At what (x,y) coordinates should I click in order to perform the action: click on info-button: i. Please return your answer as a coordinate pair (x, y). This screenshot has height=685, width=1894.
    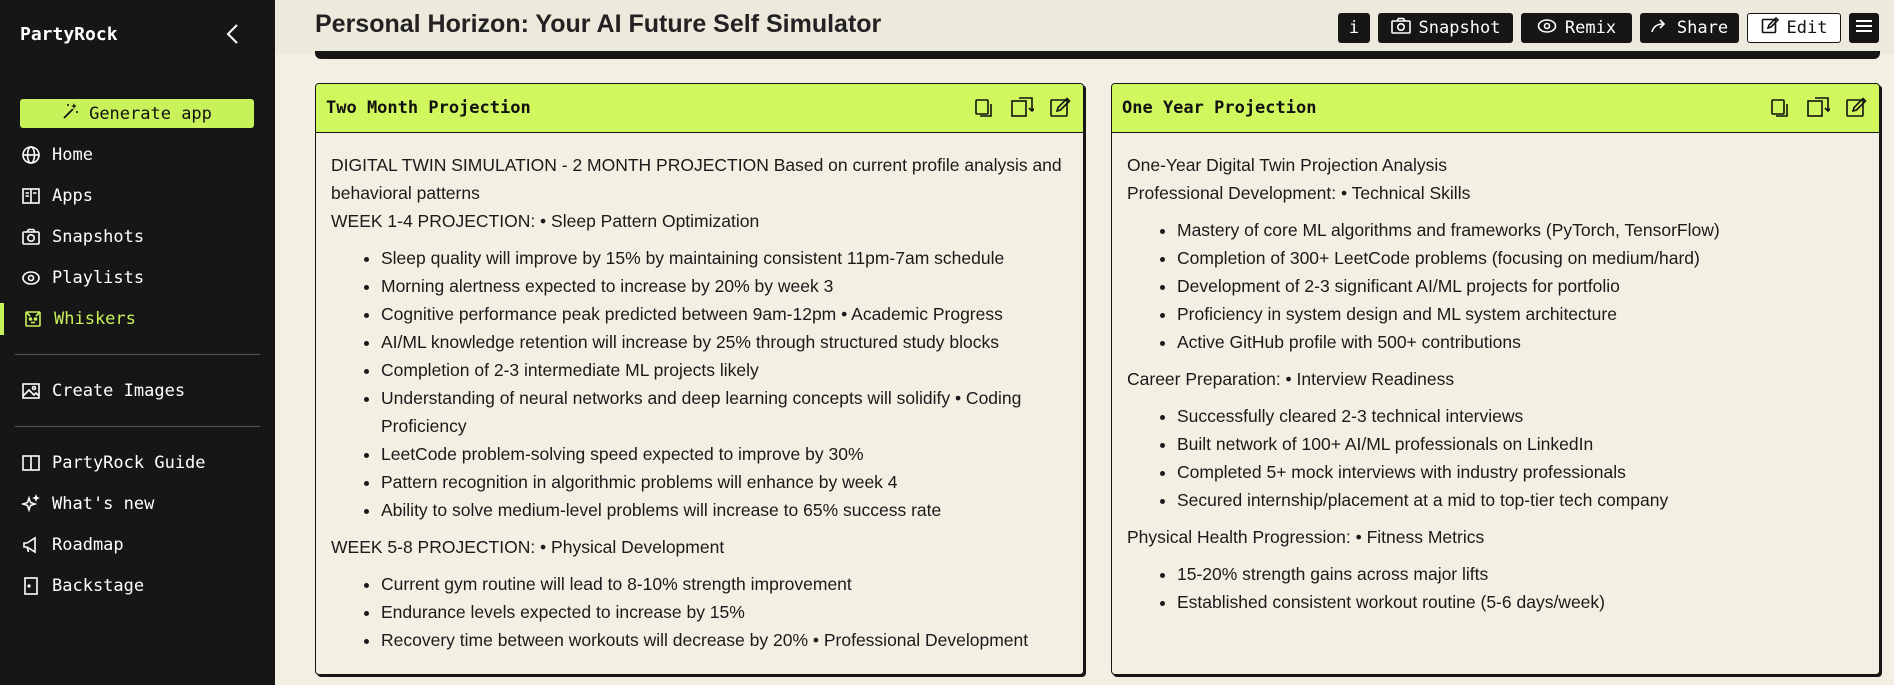
    Looking at the image, I should click on (1354, 28).